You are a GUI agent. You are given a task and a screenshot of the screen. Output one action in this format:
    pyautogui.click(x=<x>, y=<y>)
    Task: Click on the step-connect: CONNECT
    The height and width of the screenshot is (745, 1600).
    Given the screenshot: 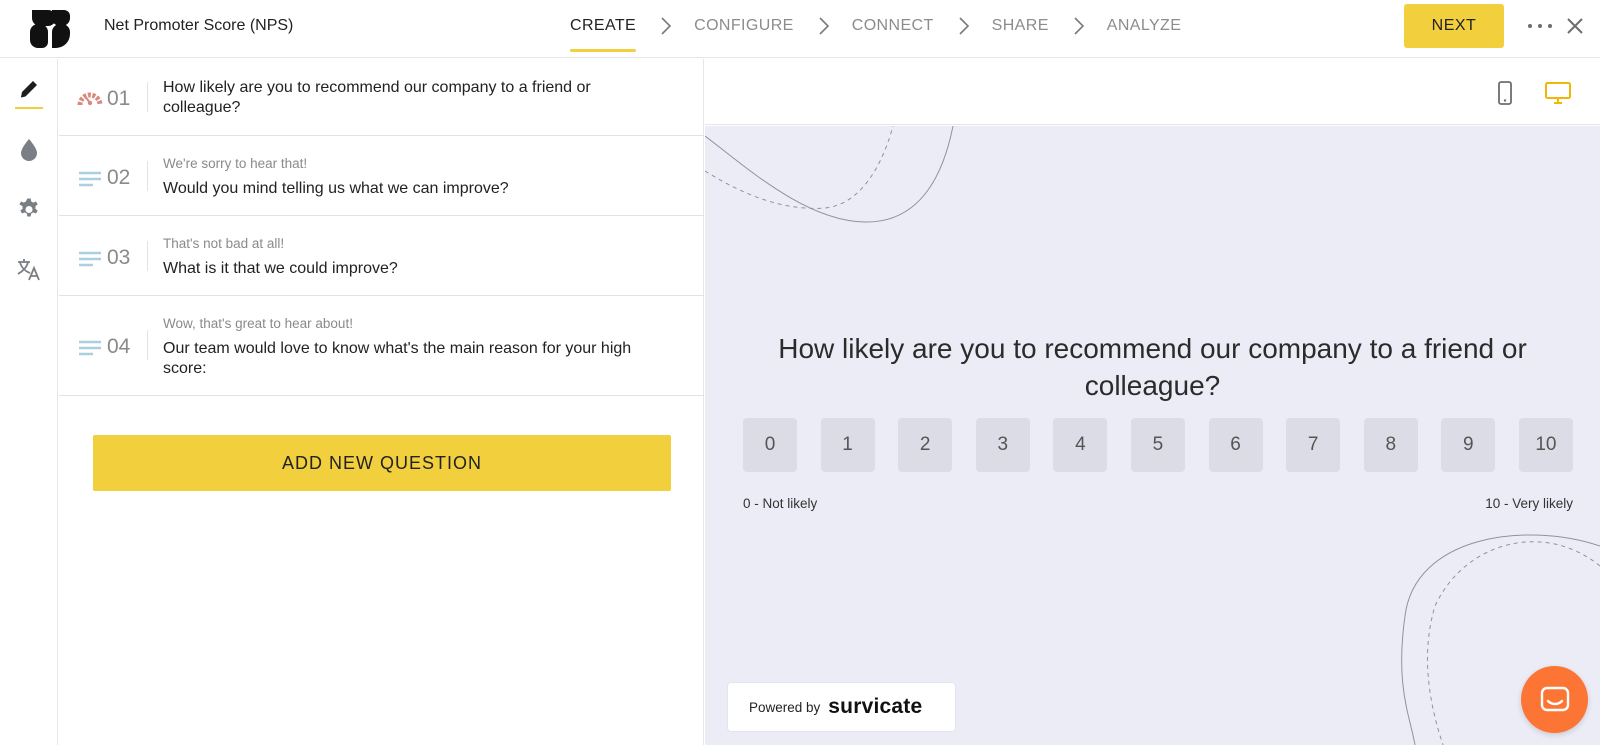 What is the action you would take?
    pyautogui.click(x=893, y=26)
    